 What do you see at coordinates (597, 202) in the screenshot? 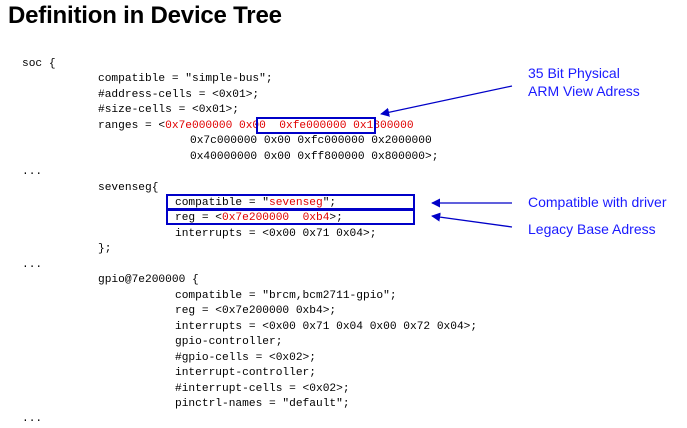
I see `annotation-compatible: Compatible with driver` at bounding box center [597, 202].